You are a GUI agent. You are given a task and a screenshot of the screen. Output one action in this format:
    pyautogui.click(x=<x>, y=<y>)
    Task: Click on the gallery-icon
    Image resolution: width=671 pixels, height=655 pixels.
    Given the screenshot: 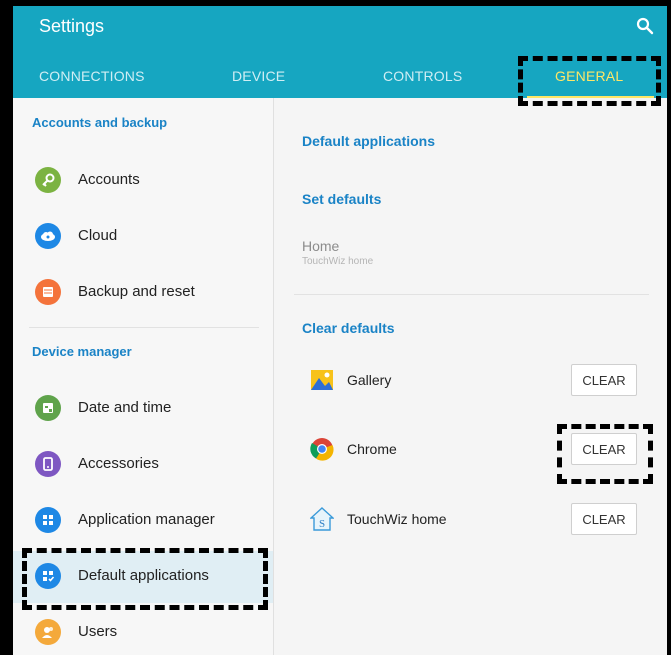 What is the action you would take?
    pyautogui.click(x=322, y=380)
    